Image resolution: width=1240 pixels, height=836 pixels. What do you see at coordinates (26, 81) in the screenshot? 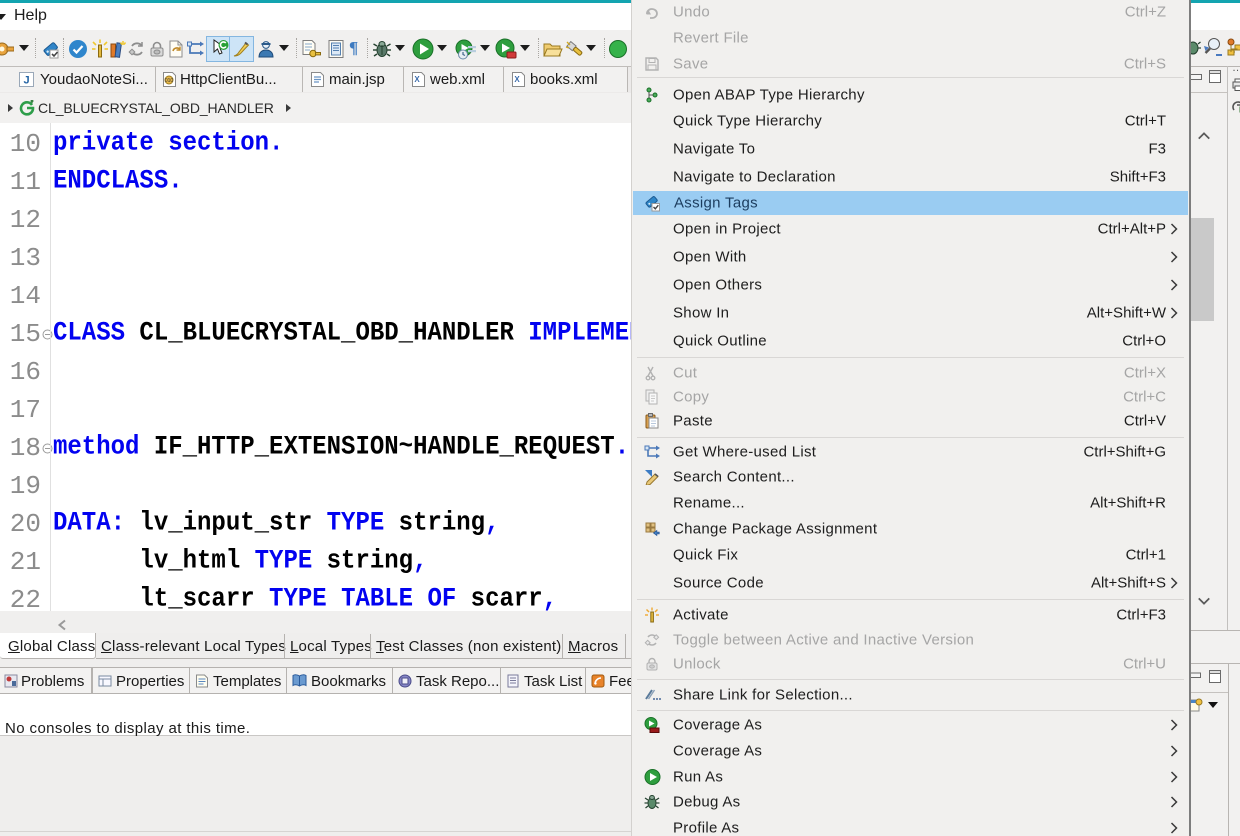
I see `svg-text: J` at bounding box center [26, 81].